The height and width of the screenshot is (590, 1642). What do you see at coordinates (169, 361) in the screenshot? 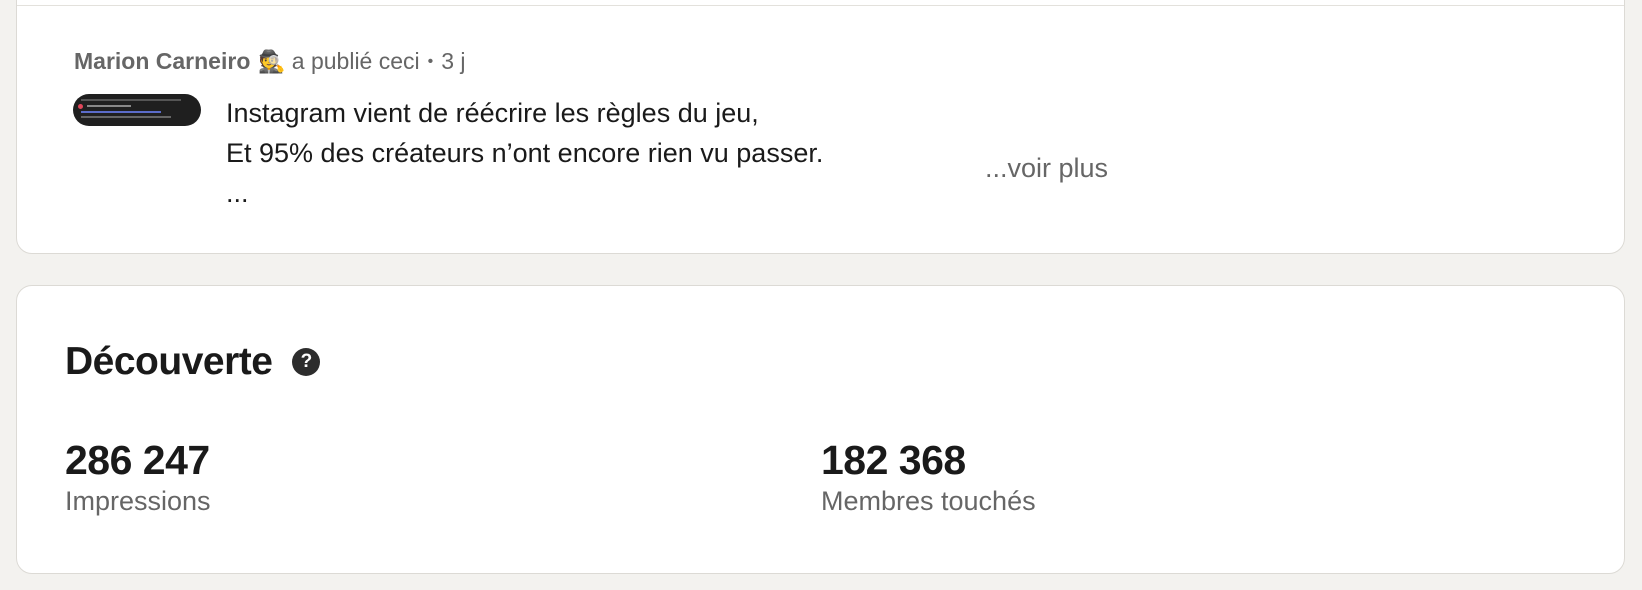
I see `section-title: Découverte` at bounding box center [169, 361].